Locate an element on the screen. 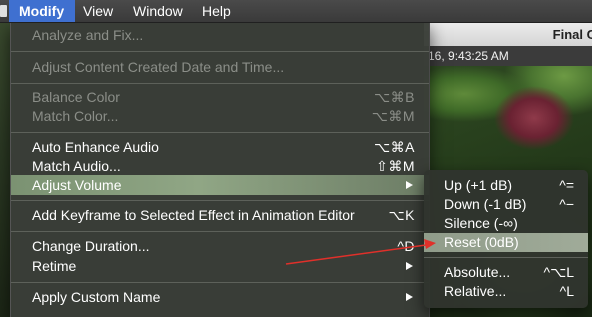 The height and width of the screenshot is (317, 592). menu-item-label: Balance Color is located at coordinates (76, 97).